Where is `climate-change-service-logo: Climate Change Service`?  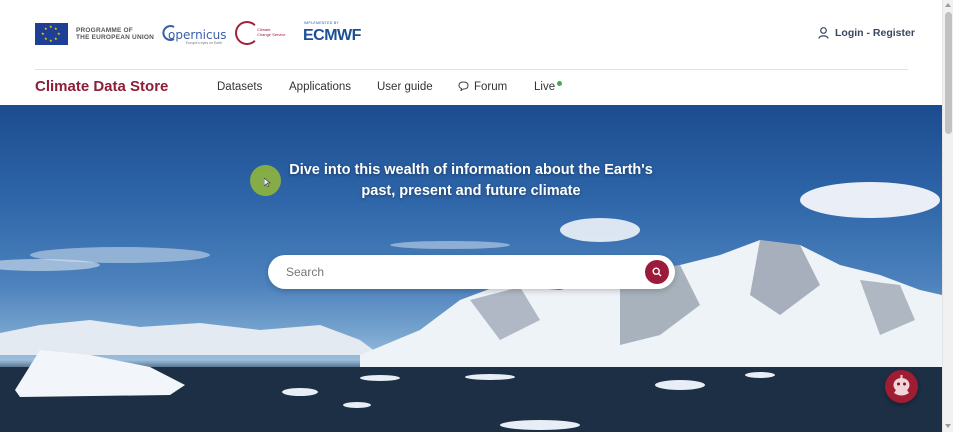 climate-change-service-logo: Climate Change Service is located at coordinates (263, 34).